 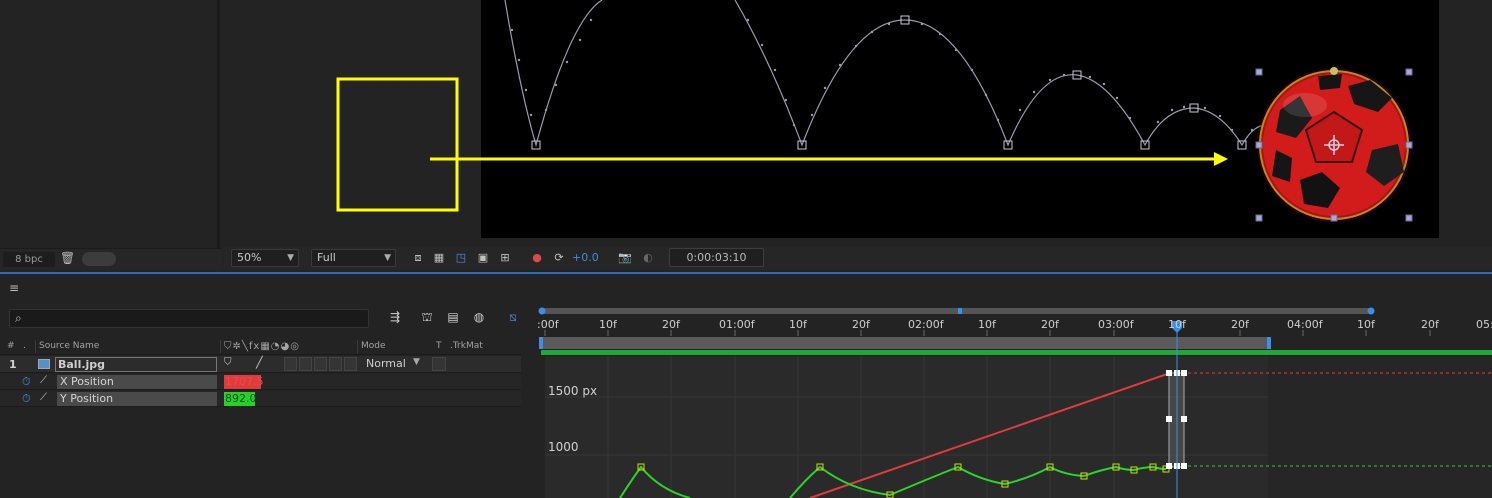 I want to click on ruler-tick-label: 03:00f, so click(x=1116, y=324).